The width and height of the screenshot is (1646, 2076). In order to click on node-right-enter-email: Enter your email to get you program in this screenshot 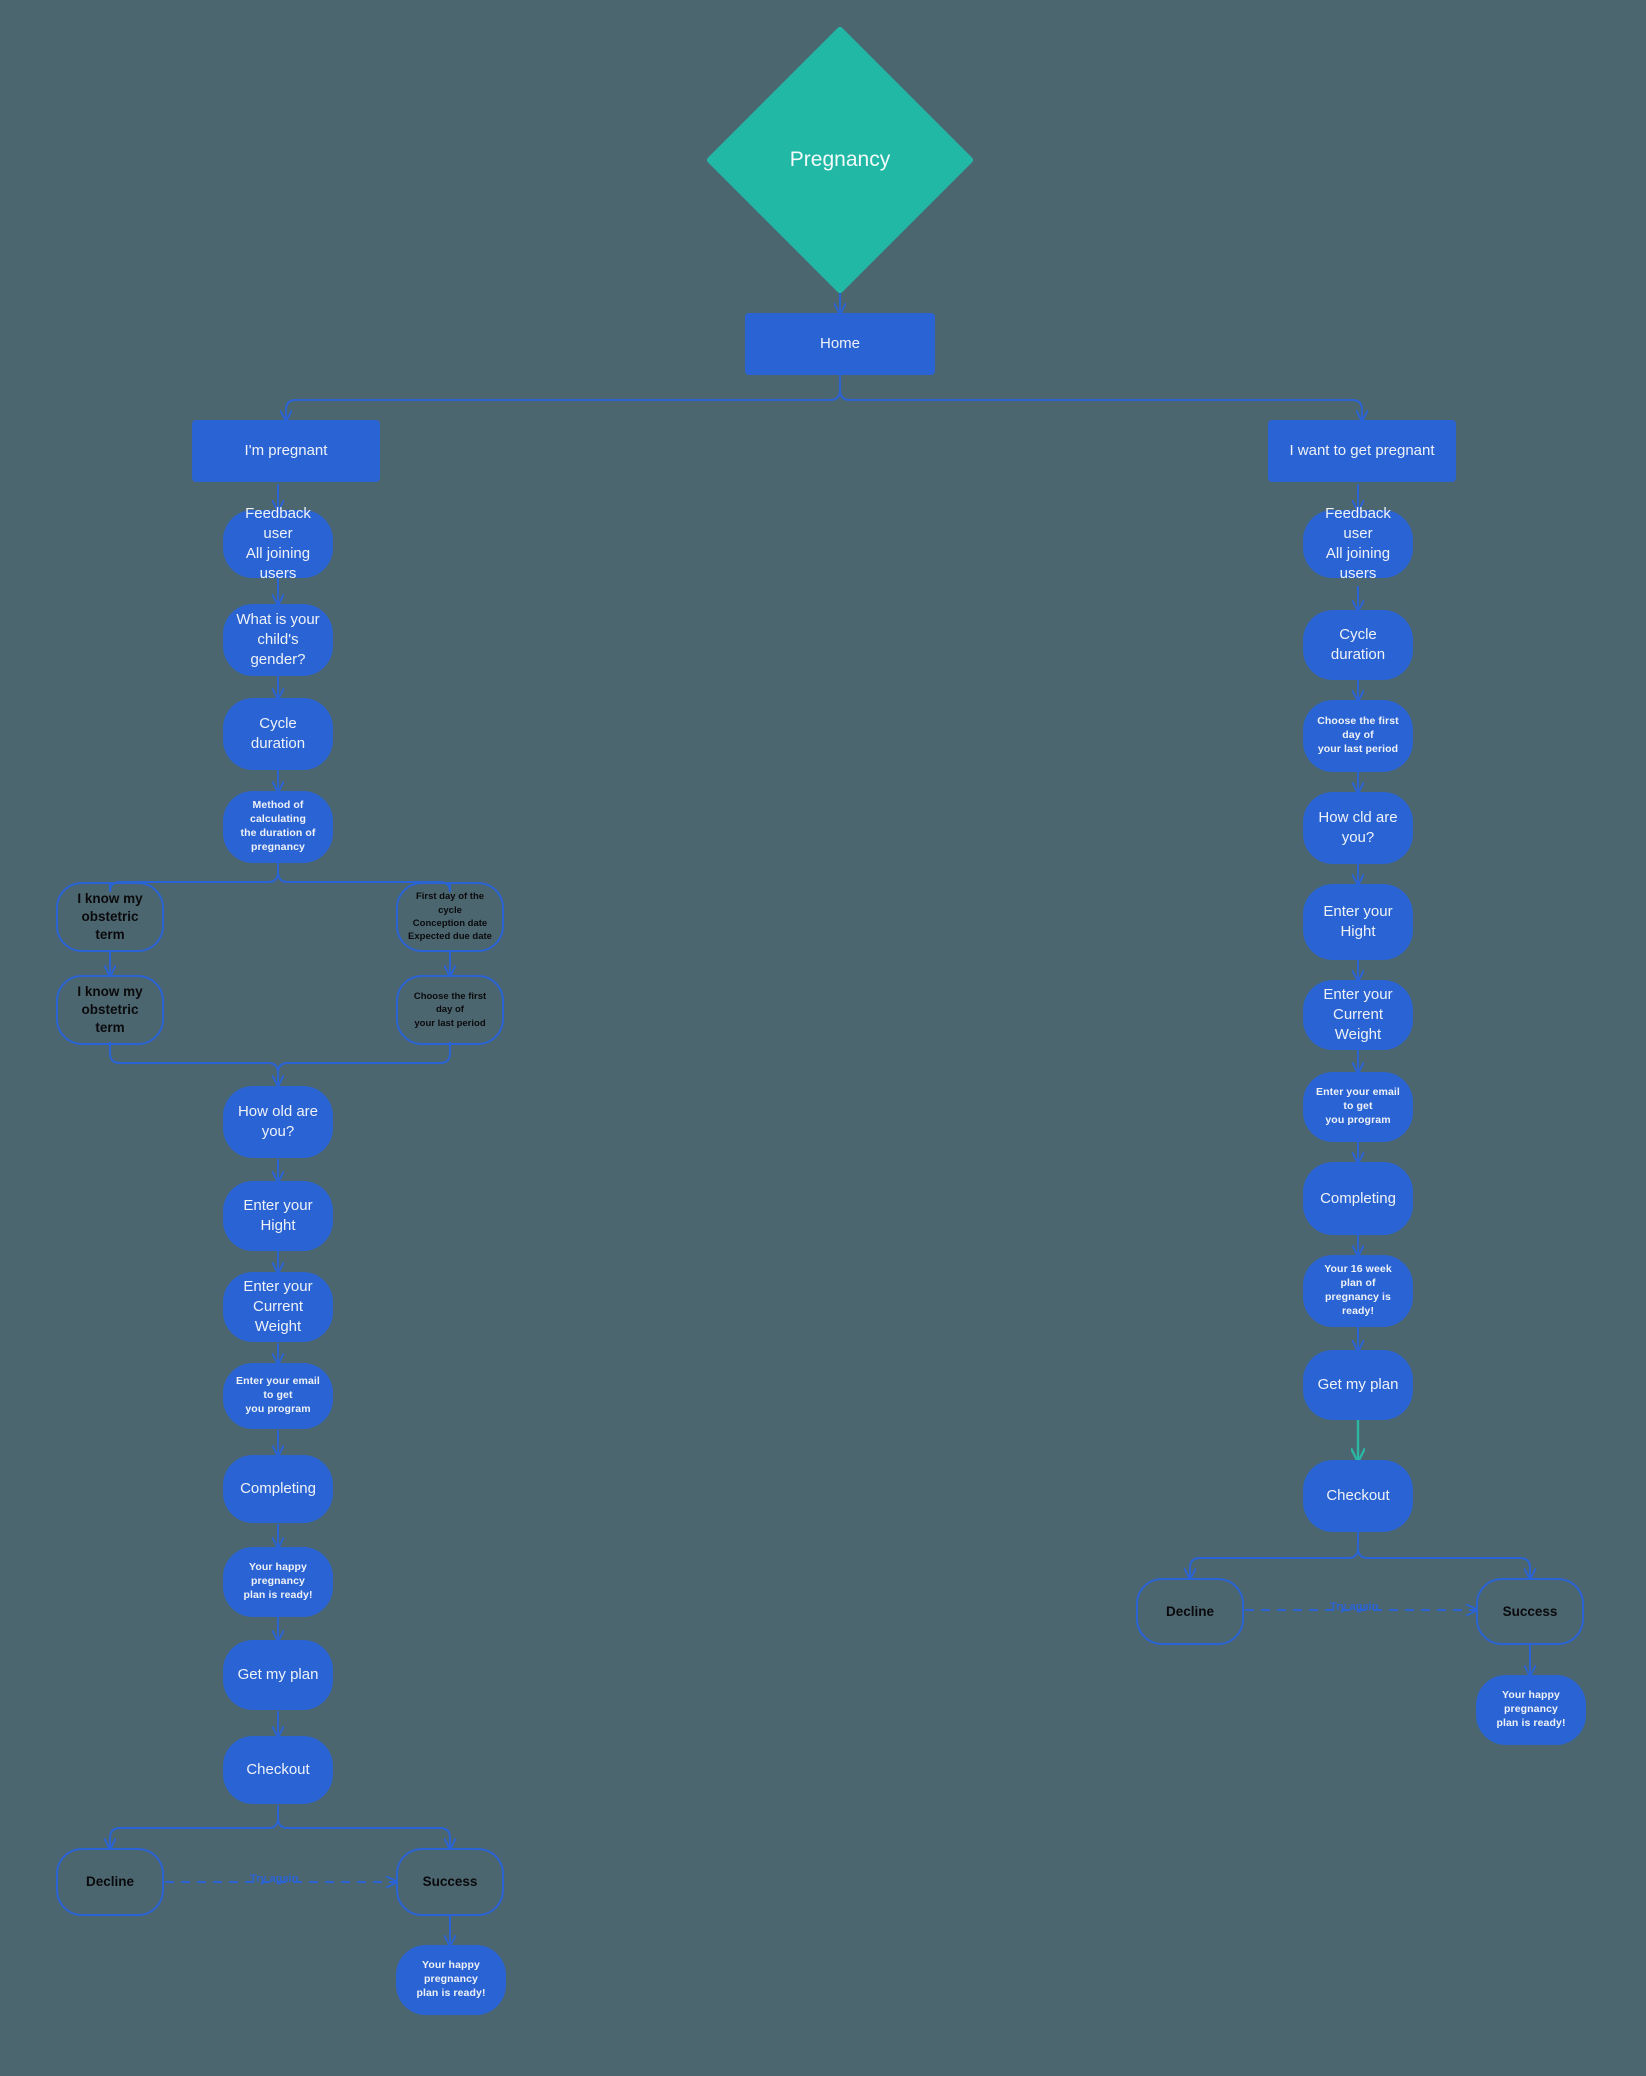, I will do `click(1358, 1107)`.